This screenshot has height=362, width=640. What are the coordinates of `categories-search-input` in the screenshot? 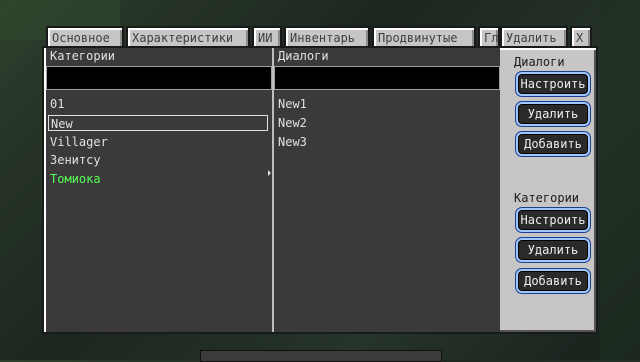 It's located at (159, 78).